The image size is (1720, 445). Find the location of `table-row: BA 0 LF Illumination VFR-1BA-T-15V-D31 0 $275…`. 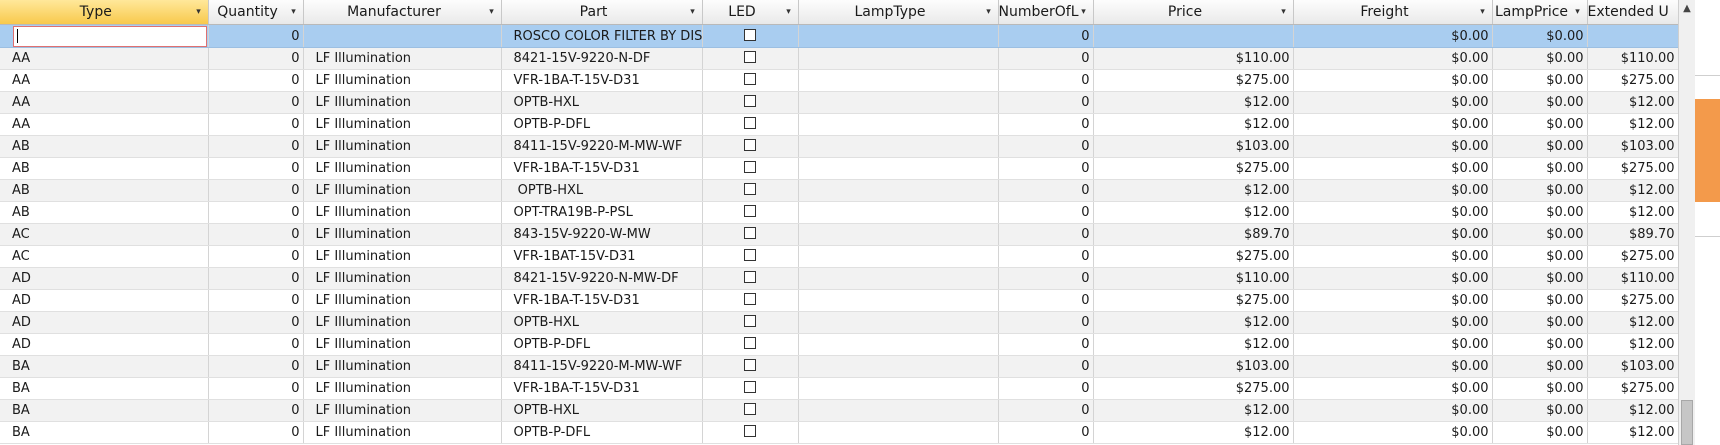

table-row: BA 0 LF Illumination VFR-1BA-T-15V-D31 0 $275… is located at coordinates (839, 388).